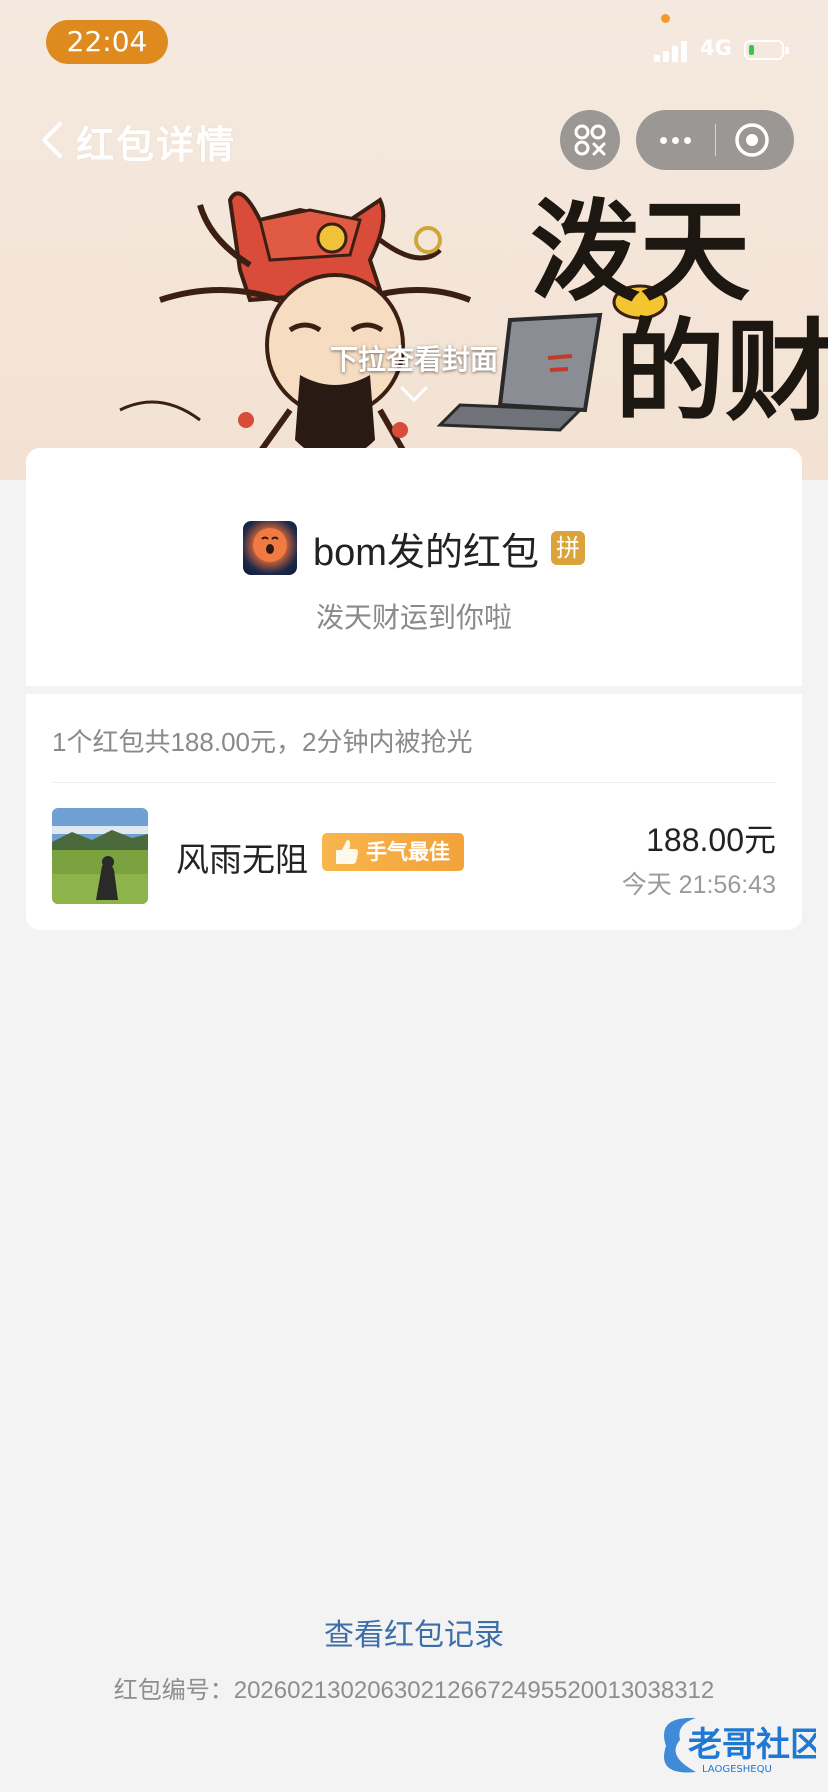  What do you see at coordinates (698, 885) in the screenshot?
I see `received-time: 今天 21:56:43` at bounding box center [698, 885].